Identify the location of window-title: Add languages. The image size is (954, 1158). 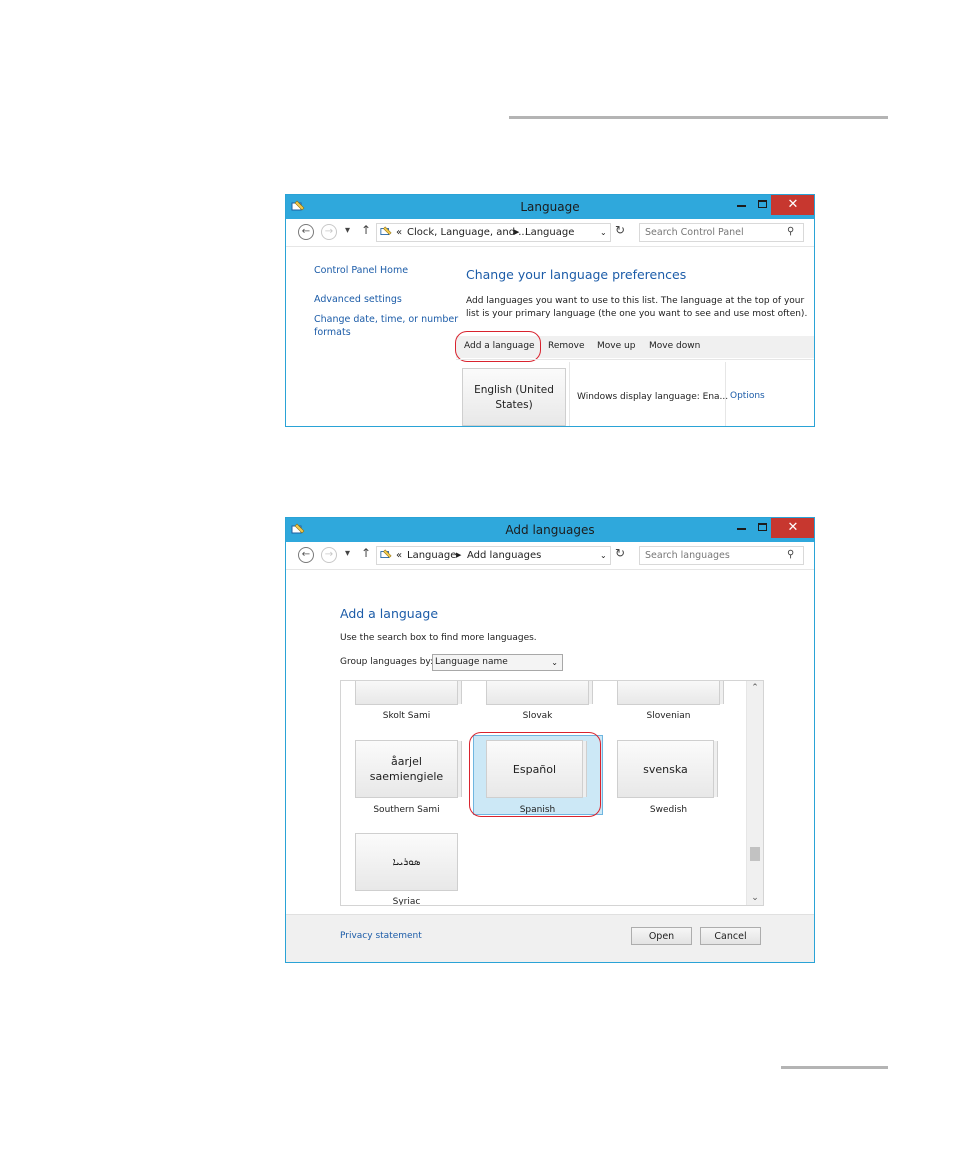
(550, 530).